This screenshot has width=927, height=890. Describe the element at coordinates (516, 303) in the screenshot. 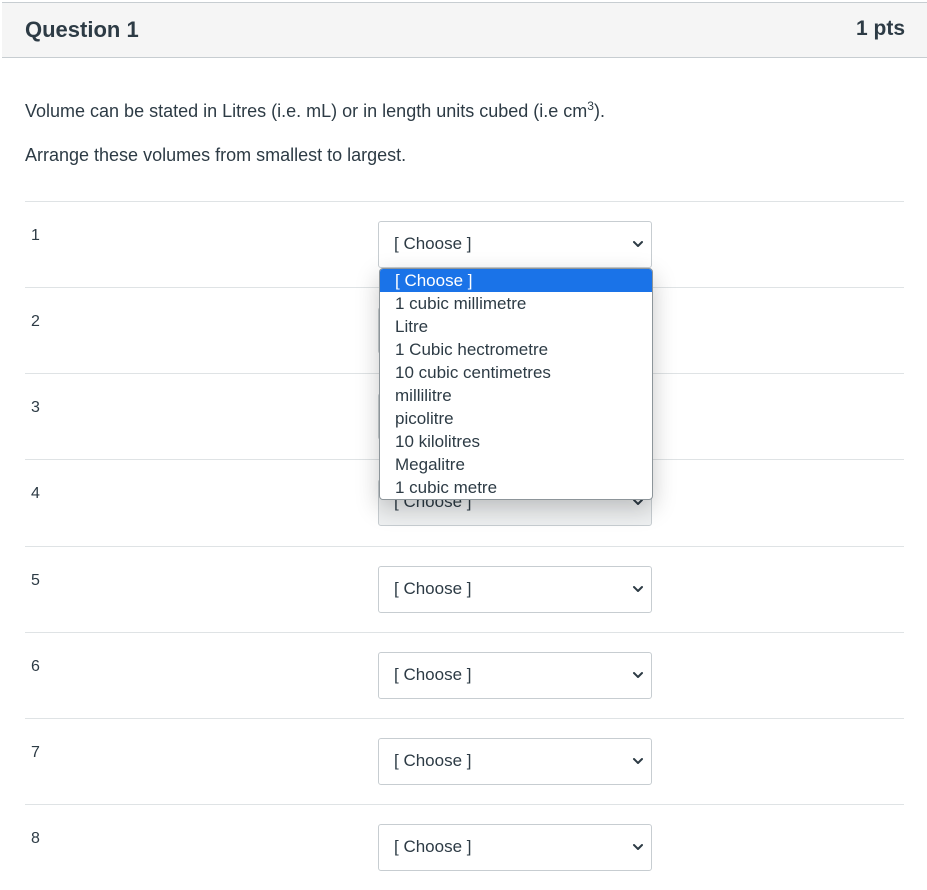

I see `dropdown-option: 1 cubic millimetre` at that location.